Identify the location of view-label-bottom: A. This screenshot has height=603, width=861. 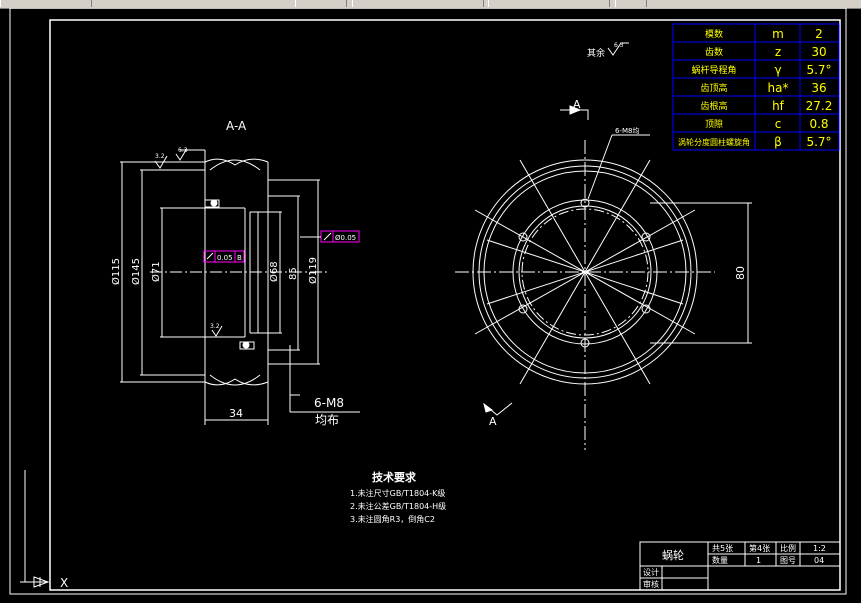
(493, 421).